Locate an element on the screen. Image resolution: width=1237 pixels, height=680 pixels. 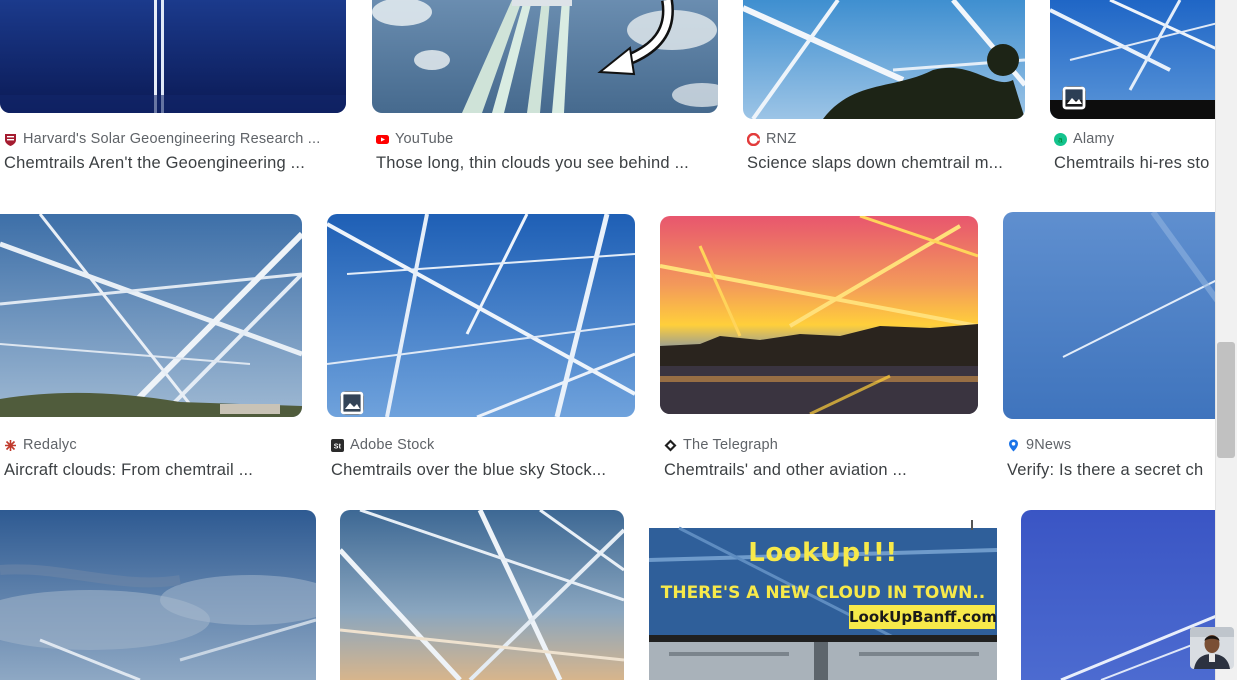
billboard-url: LookUpBanff.com is located at coordinates (923, 617).